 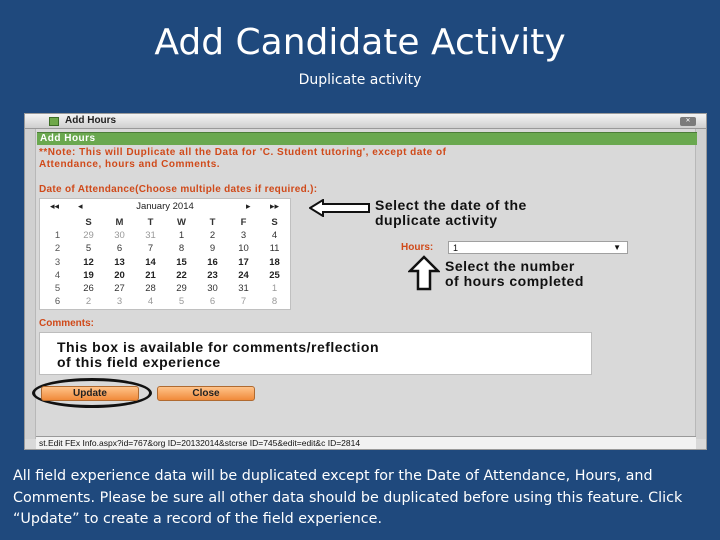 What do you see at coordinates (538, 247) in the screenshot?
I see `hours-select: 1 ▼` at bounding box center [538, 247].